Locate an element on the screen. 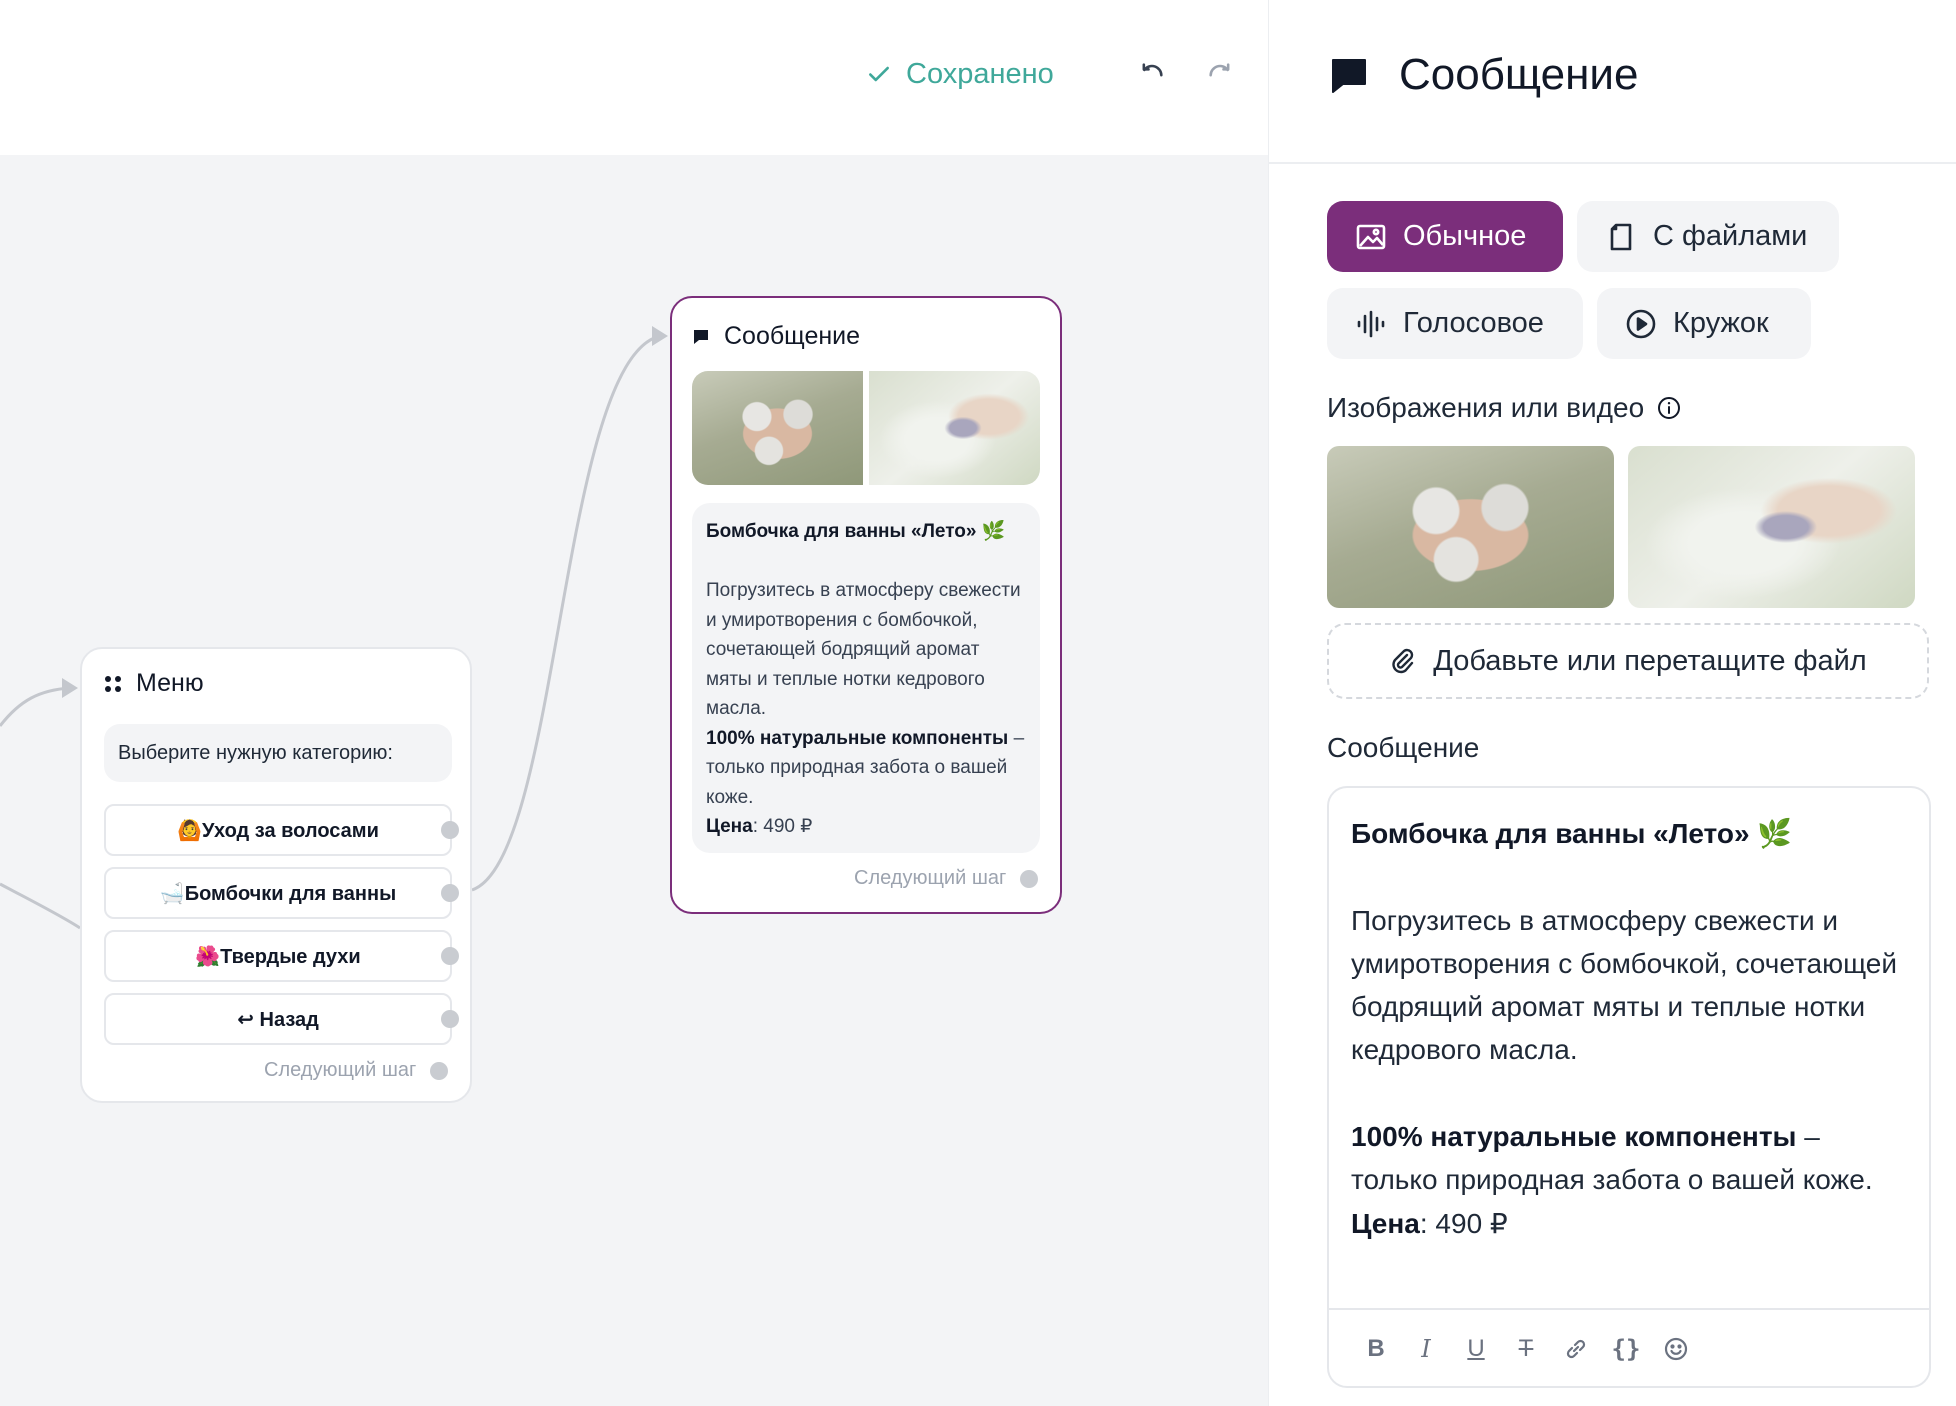 The height and width of the screenshot is (1406, 1956). redo-button is located at coordinates (1220, 74).